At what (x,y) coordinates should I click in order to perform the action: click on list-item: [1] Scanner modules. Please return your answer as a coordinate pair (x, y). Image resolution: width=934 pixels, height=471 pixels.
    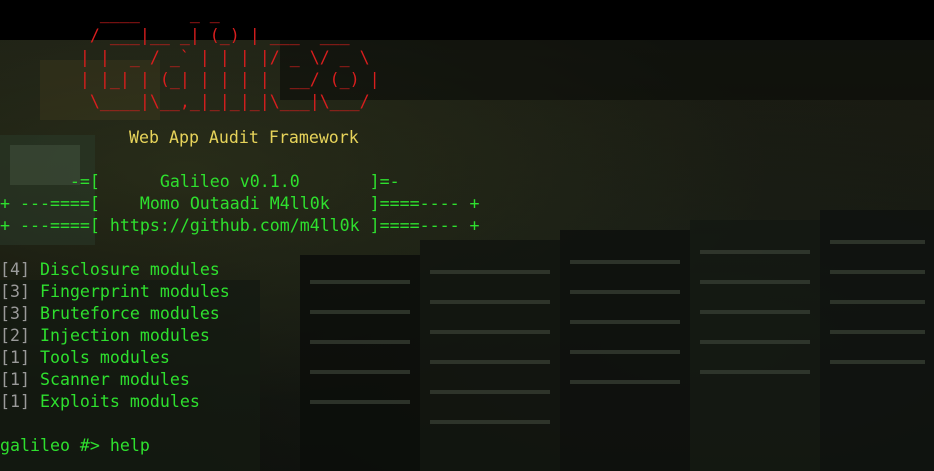
    Looking at the image, I should click on (95, 380).